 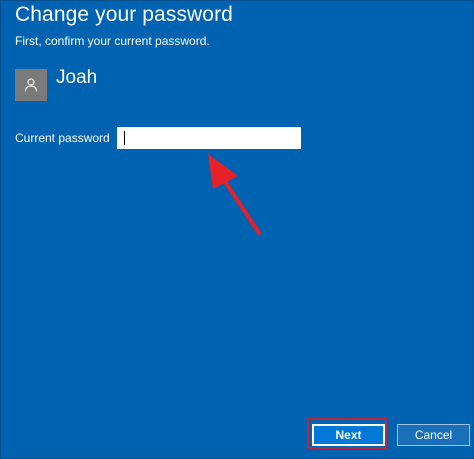 What do you see at coordinates (124, 14) in the screenshot?
I see `page-title: Change your password` at bounding box center [124, 14].